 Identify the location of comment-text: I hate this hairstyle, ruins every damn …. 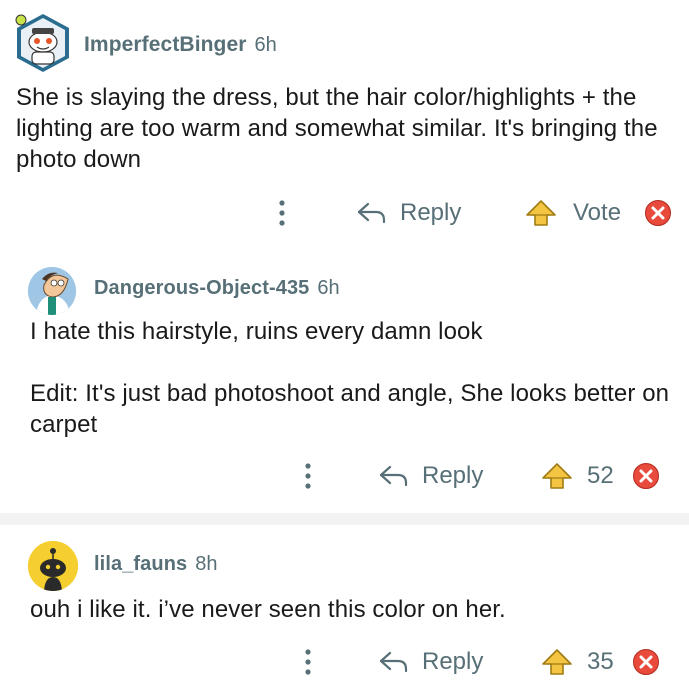
(256, 331).